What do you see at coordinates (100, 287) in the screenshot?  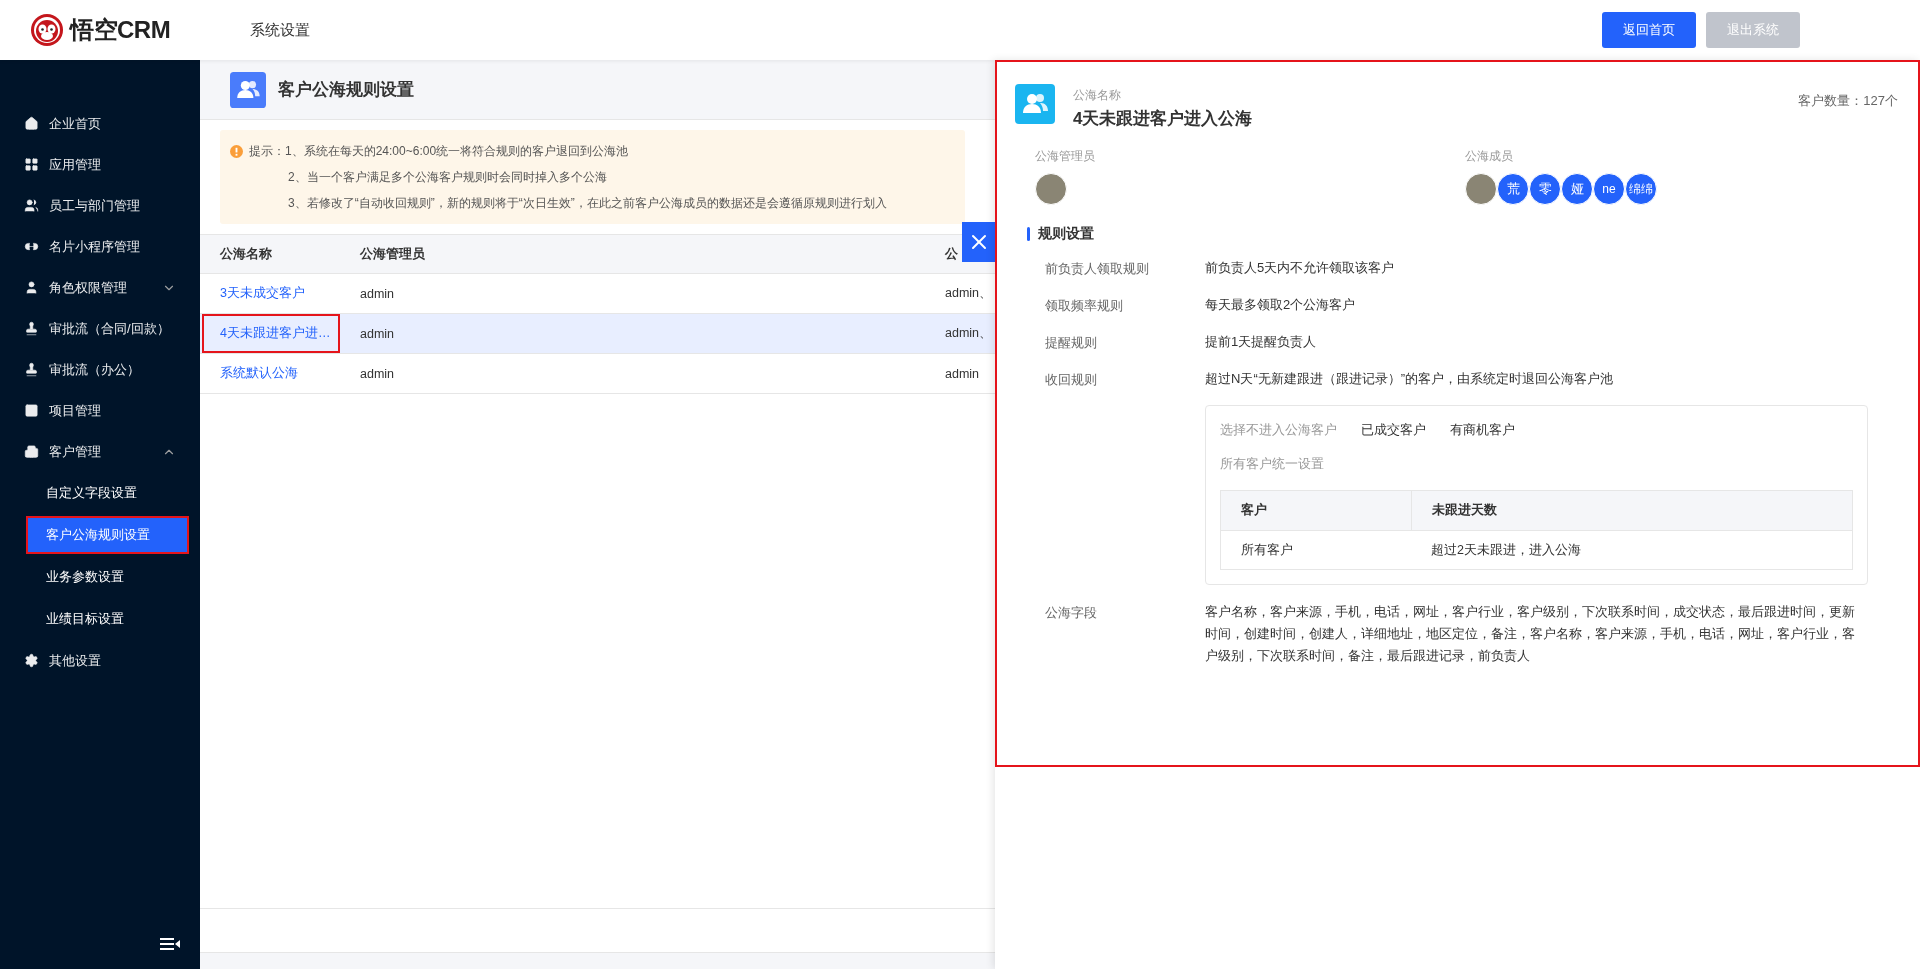 I see `sidebar-item: 角色权限管理` at bounding box center [100, 287].